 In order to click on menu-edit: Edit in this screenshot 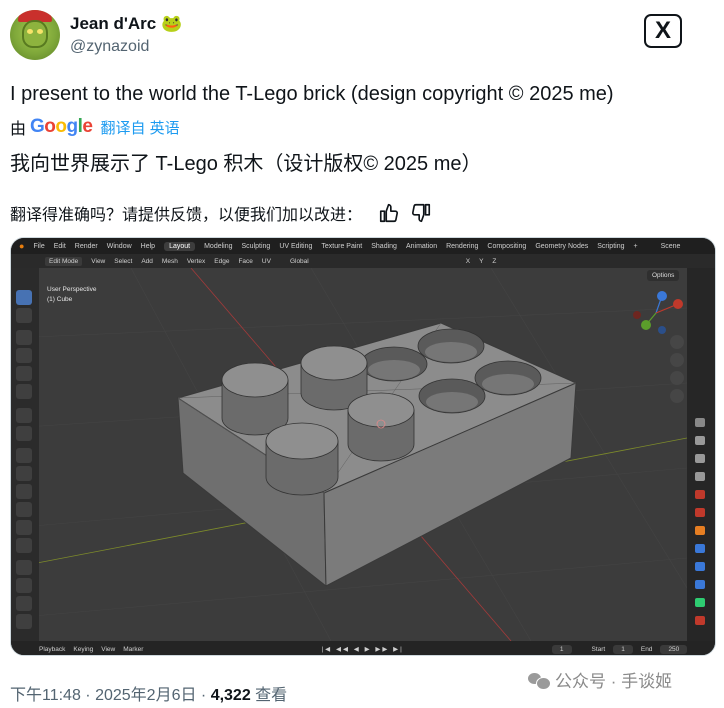, I will do `click(60, 246)`.